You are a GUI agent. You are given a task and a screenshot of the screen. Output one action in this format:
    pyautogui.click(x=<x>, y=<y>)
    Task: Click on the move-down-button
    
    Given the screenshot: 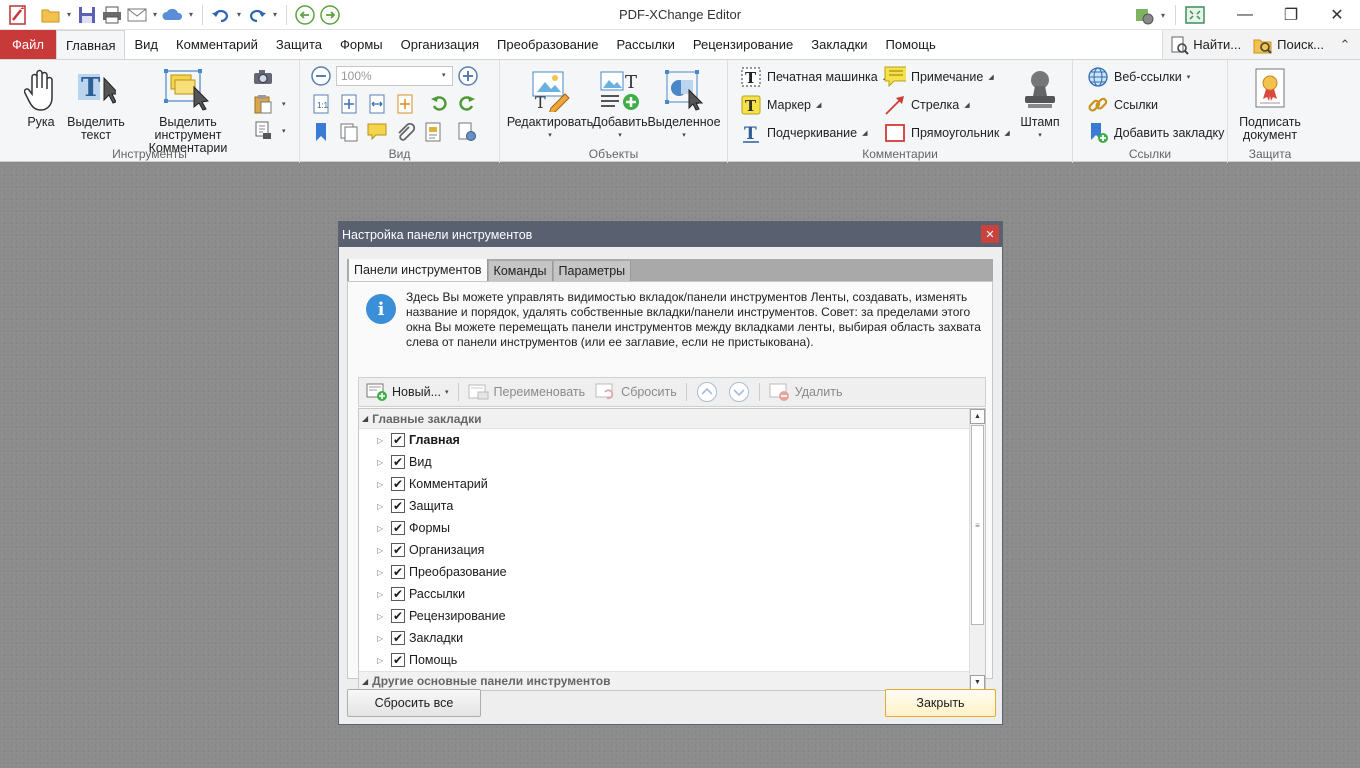 What is the action you would take?
    pyautogui.click(x=739, y=392)
    